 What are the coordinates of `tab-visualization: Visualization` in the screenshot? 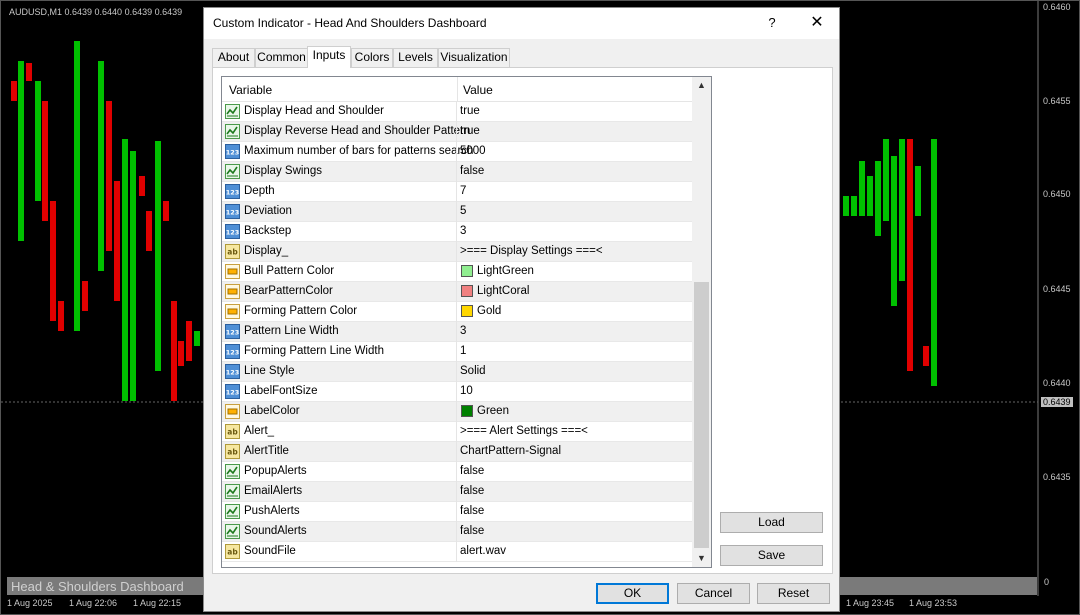 It's located at (474, 57).